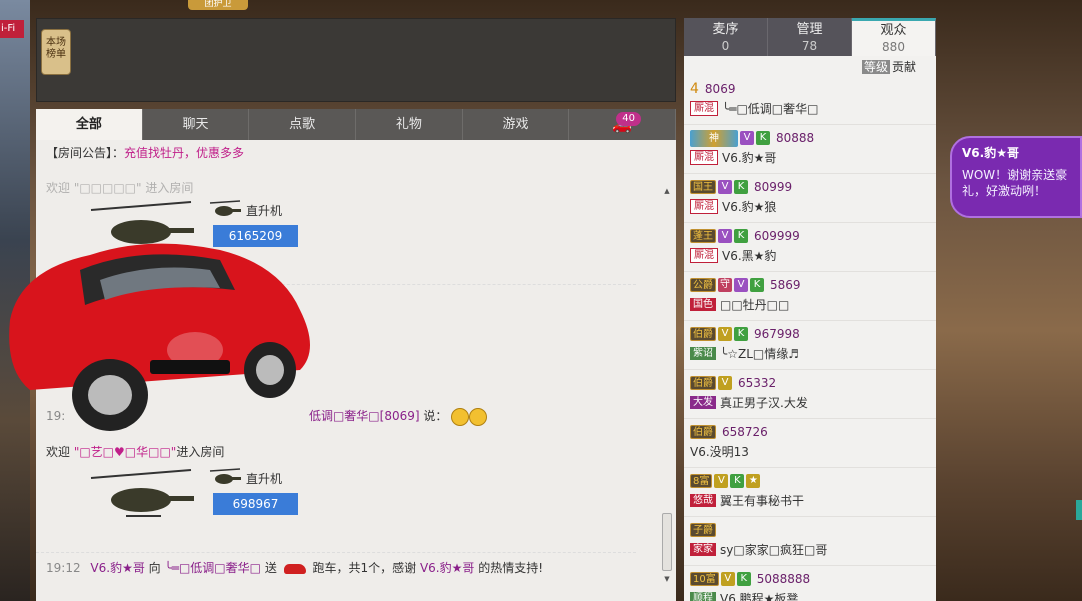  Describe the element at coordinates (810, 100) in the screenshot. I see `list-item: 4 8069 厮混 ╰═□低调□奢华□` at that location.